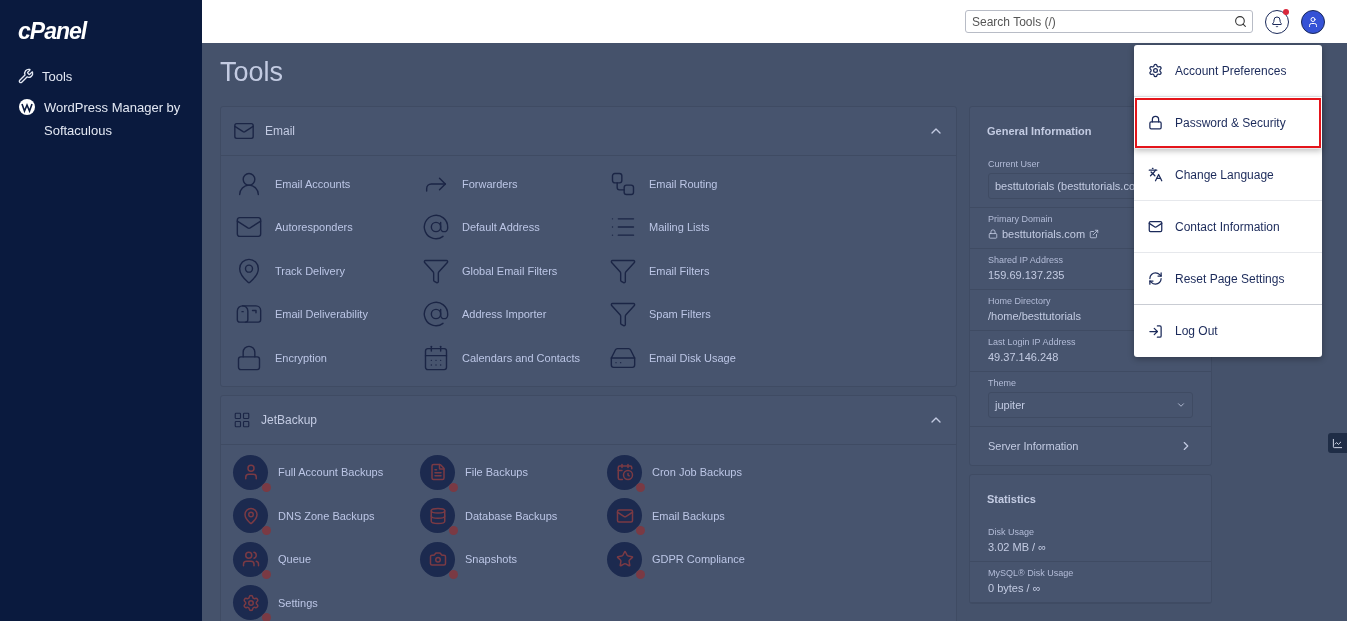  What do you see at coordinates (993, 234) in the screenshot?
I see `lock-icon` at bounding box center [993, 234].